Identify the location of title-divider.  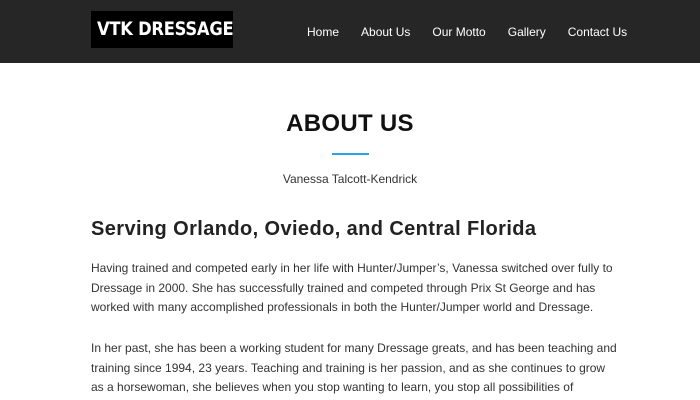
(350, 154).